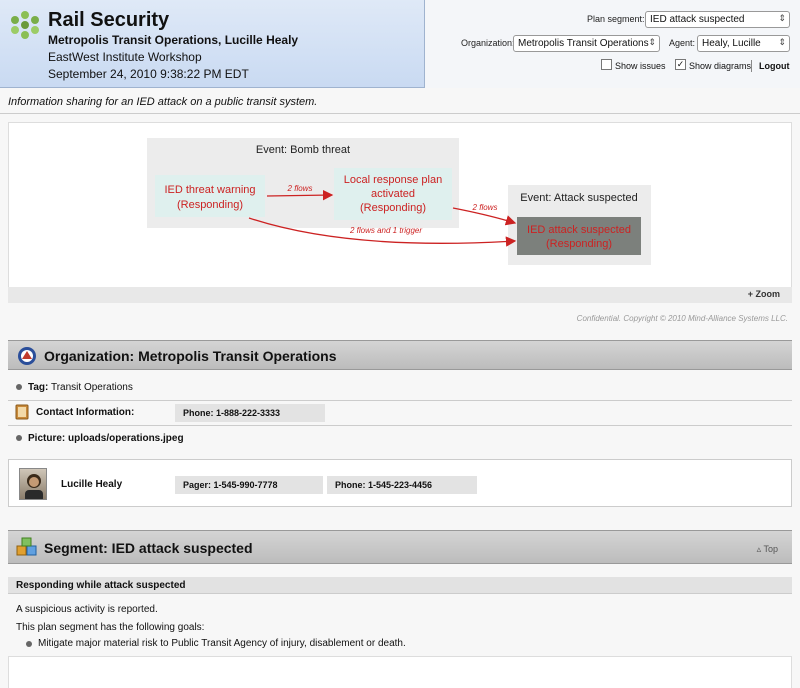  What do you see at coordinates (393, 208) in the screenshot?
I see `node-local-response-plan-status: (Responding)` at bounding box center [393, 208].